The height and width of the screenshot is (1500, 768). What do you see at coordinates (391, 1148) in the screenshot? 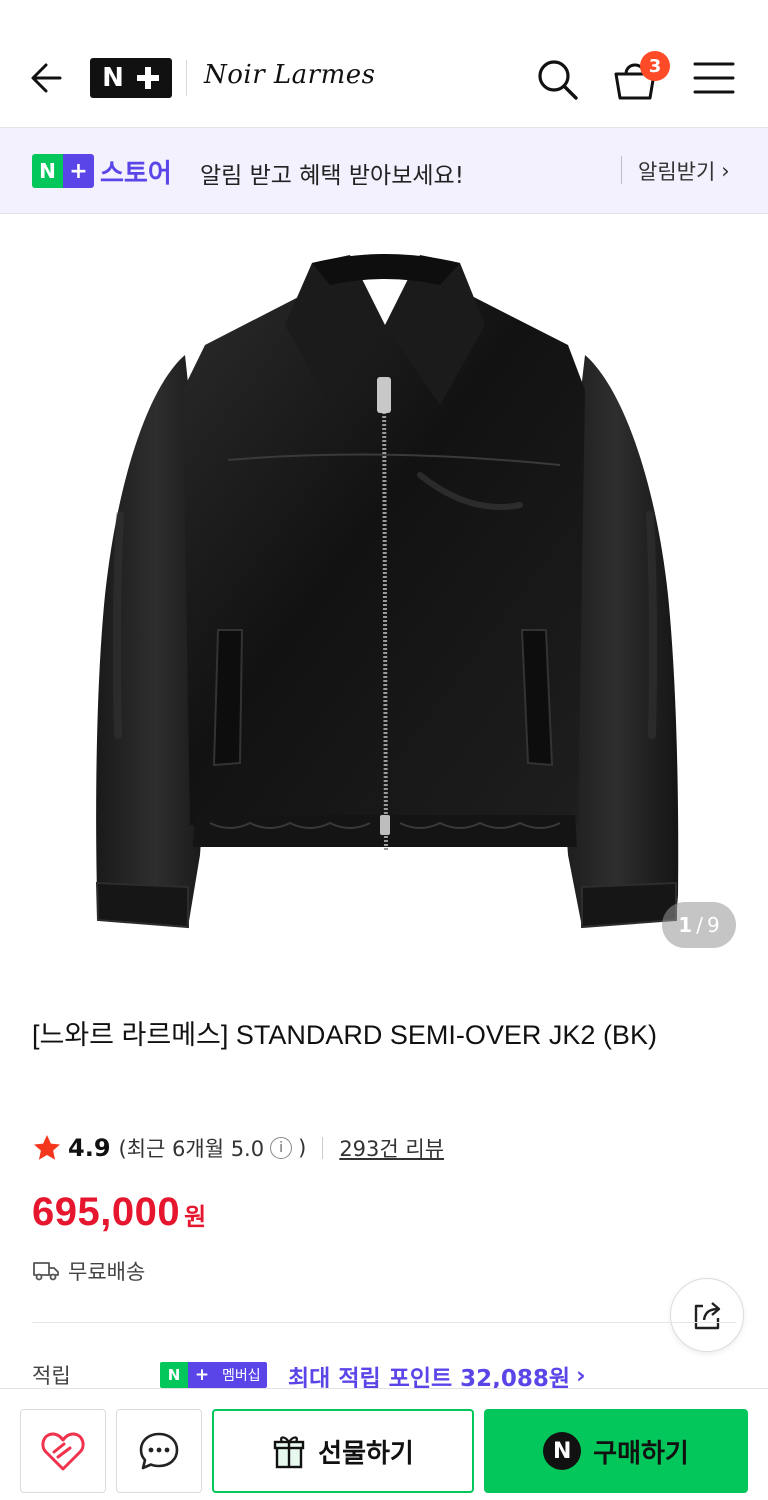
I see `review-count-link: 293건 리뷰` at bounding box center [391, 1148].